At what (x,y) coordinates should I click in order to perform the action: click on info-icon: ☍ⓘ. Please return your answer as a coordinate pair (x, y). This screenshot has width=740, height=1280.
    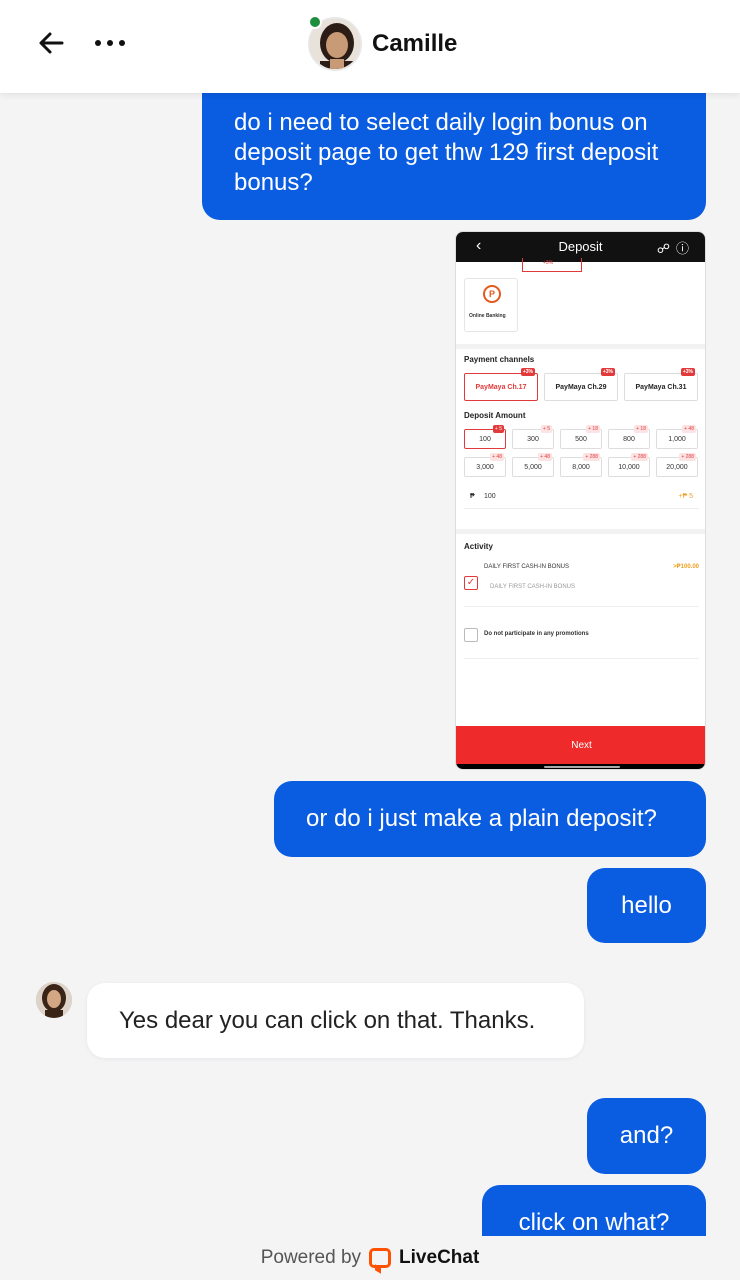
    Looking at the image, I should click on (675, 248).